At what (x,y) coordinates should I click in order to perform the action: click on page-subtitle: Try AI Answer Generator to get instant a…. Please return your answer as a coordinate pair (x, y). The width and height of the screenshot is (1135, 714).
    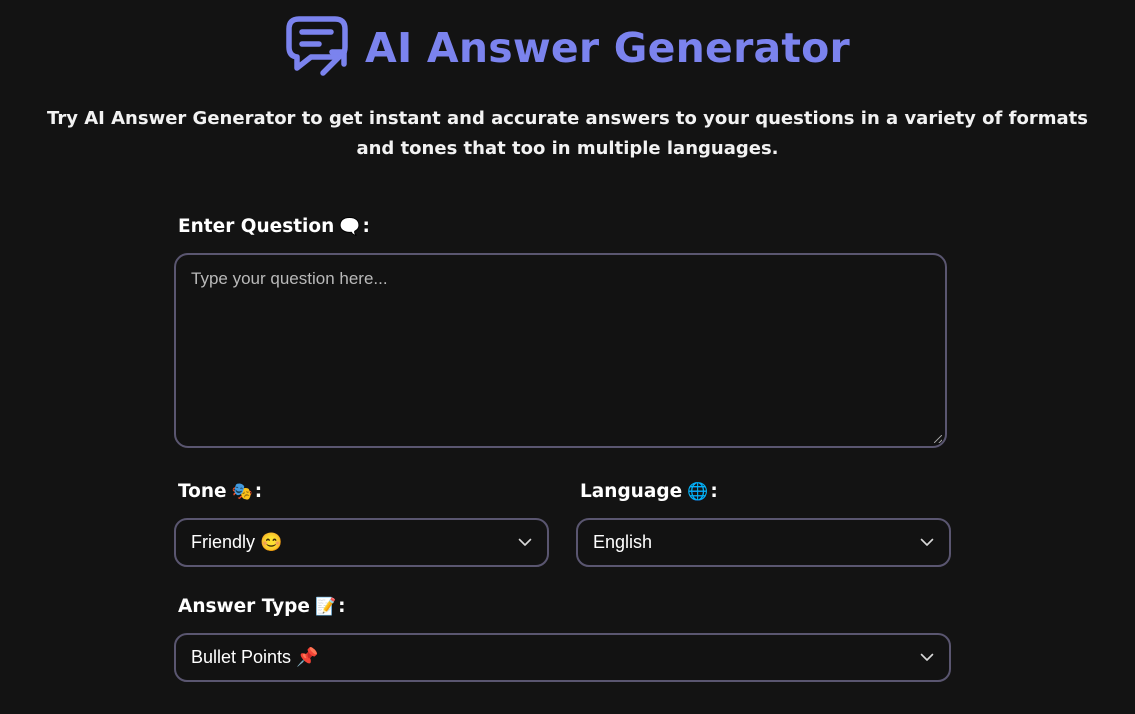
    Looking at the image, I should click on (567, 133).